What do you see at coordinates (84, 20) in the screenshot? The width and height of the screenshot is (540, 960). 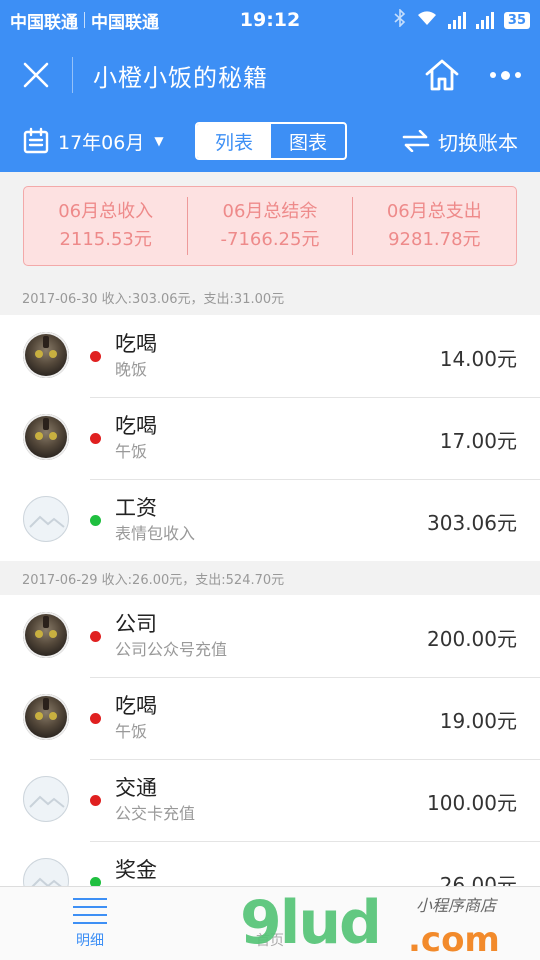 I see `carrier-divider` at bounding box center [84, 20].